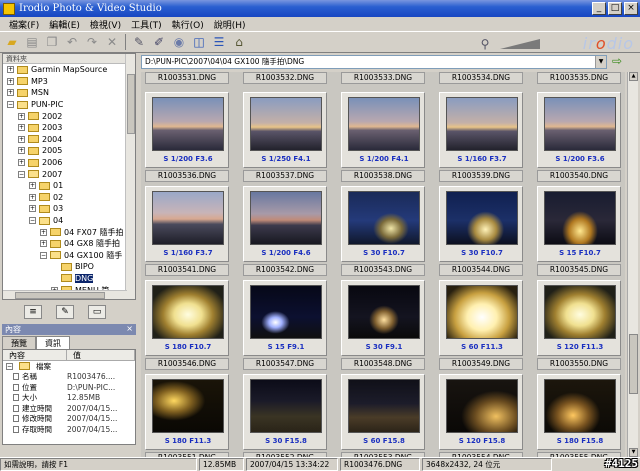  I want to click on tree-item: +2002, so click(69, 116).